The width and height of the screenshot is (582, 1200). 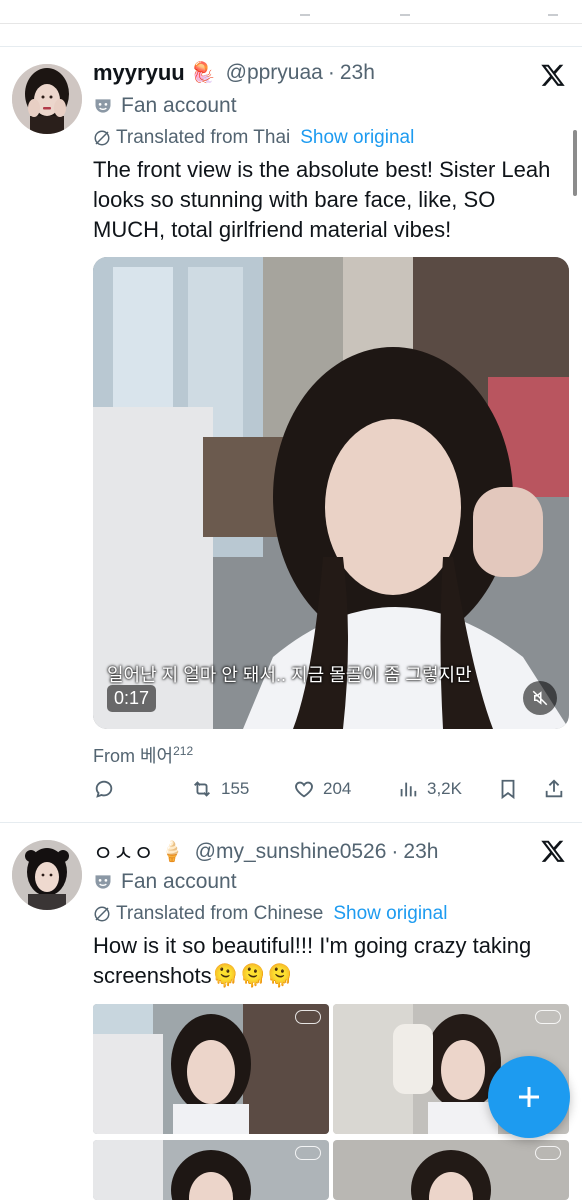 What do you see at coordinates (220, 913) in the screenshot?
I see `translated-from-label: Translated from Chinese` at bounding box center [220, 913].